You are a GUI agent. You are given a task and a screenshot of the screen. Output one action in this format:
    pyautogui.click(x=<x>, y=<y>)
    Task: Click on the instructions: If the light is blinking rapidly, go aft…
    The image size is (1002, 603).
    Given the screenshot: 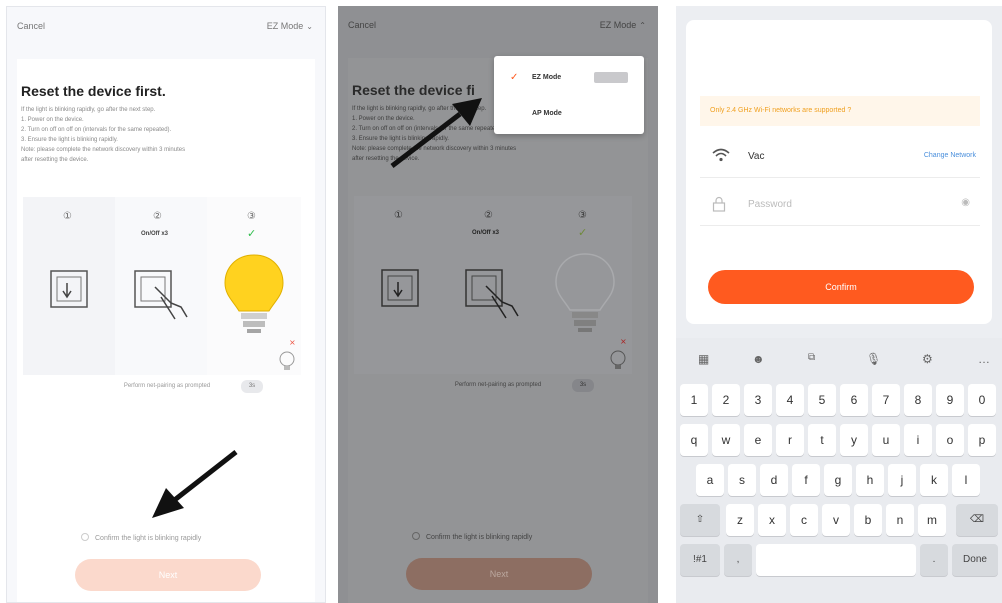 What is the action you would take?
    pyautogui.click(x=161, y=135)
    